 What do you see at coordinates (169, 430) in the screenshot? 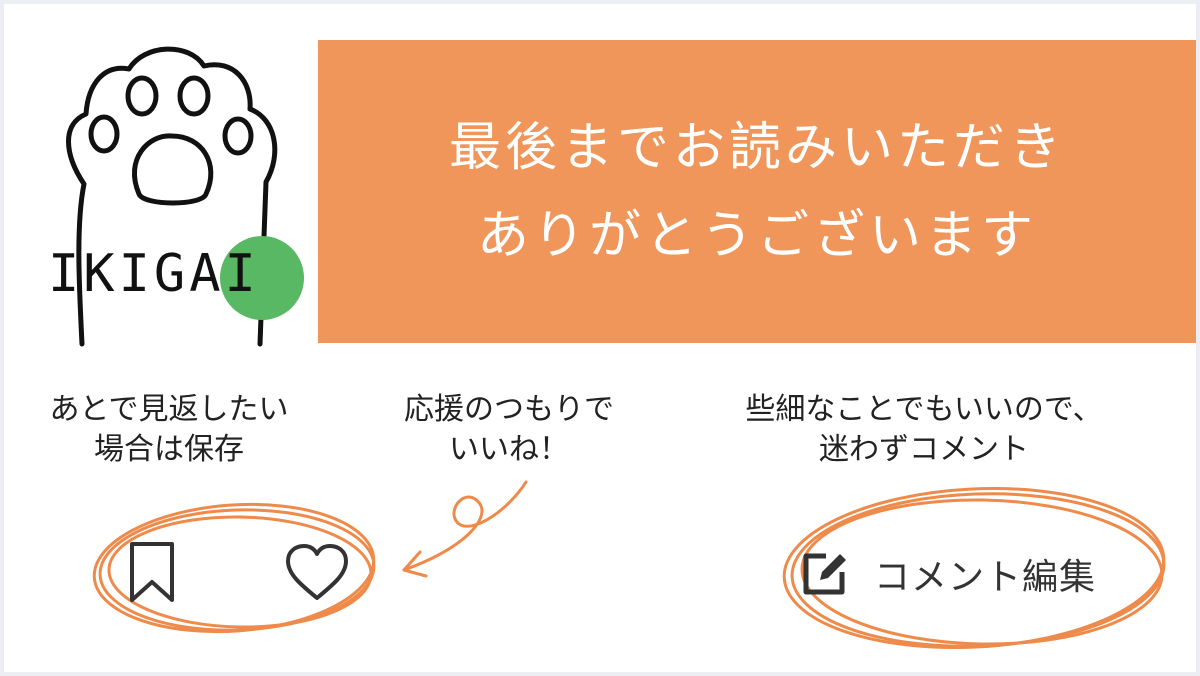
I see `save-hint: あとで見返したい 場合は保存` at bounding box center [169, 430].